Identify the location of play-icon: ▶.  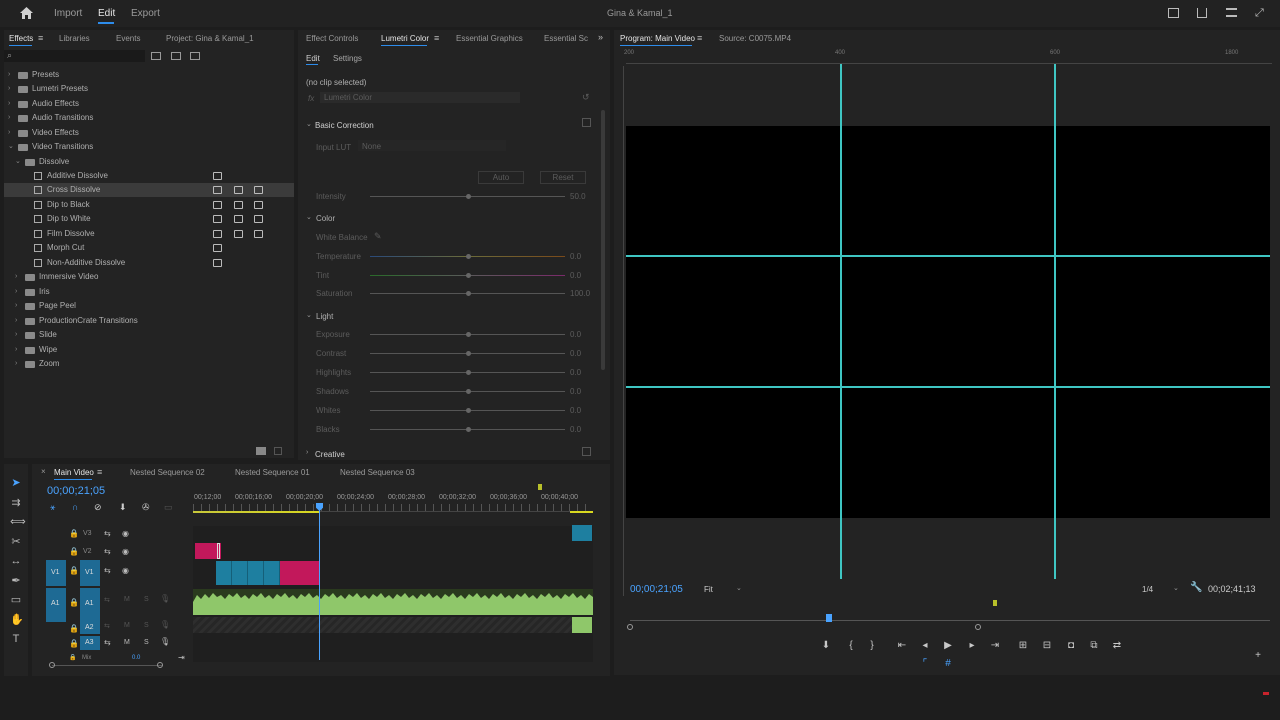
(948, 646).